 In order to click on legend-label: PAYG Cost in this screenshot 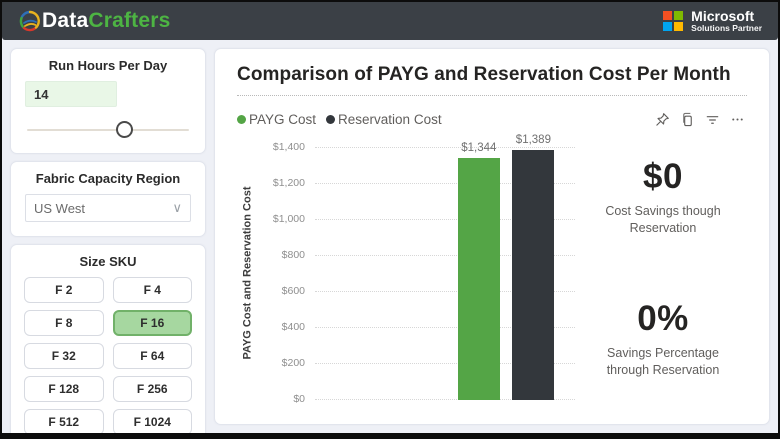, I will do `click(283, 119)`.